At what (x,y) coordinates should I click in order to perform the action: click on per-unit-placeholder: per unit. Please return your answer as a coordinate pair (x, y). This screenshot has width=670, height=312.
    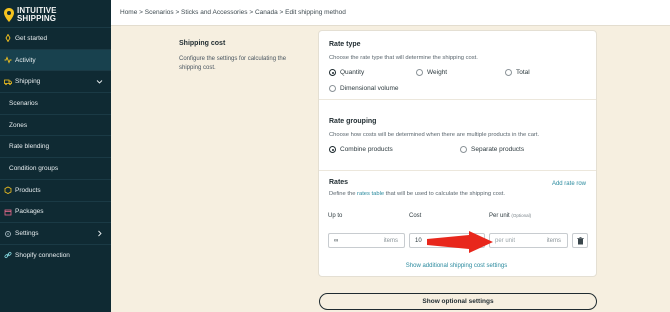
    Looking at the image, I should click on (505, 241).